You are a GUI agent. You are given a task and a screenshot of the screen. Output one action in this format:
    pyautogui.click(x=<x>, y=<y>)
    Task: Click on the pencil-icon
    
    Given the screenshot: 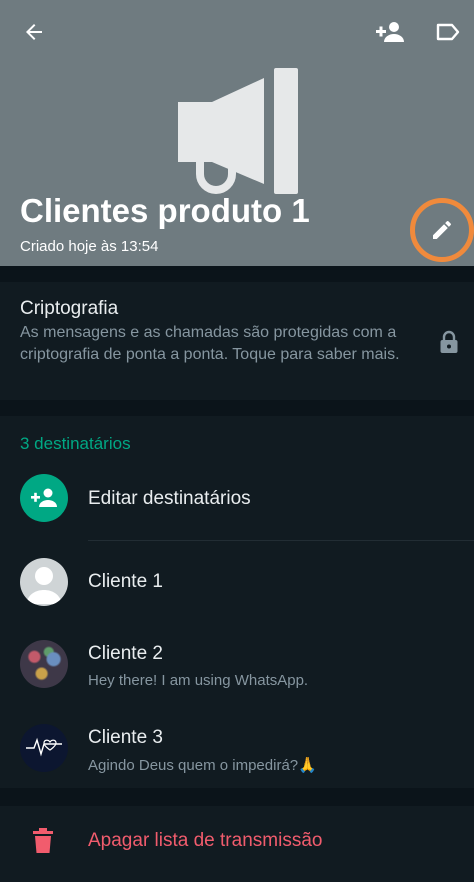 What is the action you would take?
    pyautogui.click(x=442, y=230)
    